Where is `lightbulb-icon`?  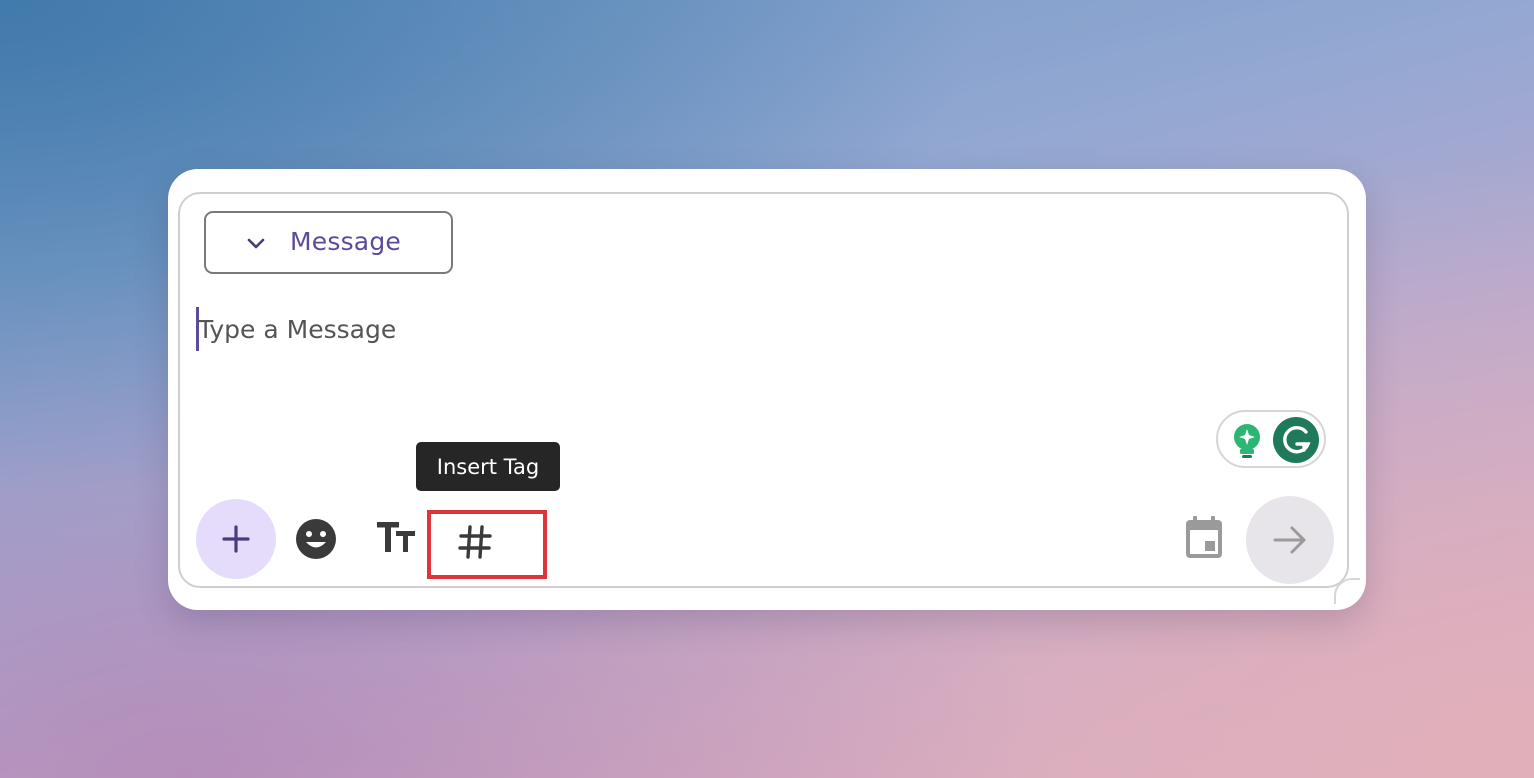
lightbulb-icon is located at coordinates (1247, 441).